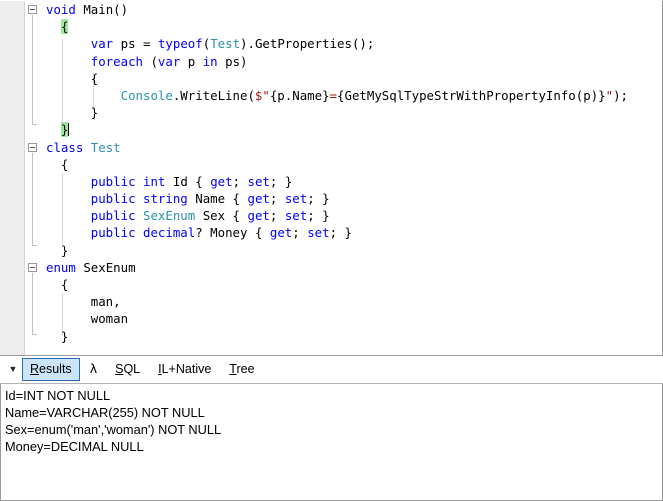 The image size is (663, 501). I want to click on tab-results-accel: R, so click(35, 369).